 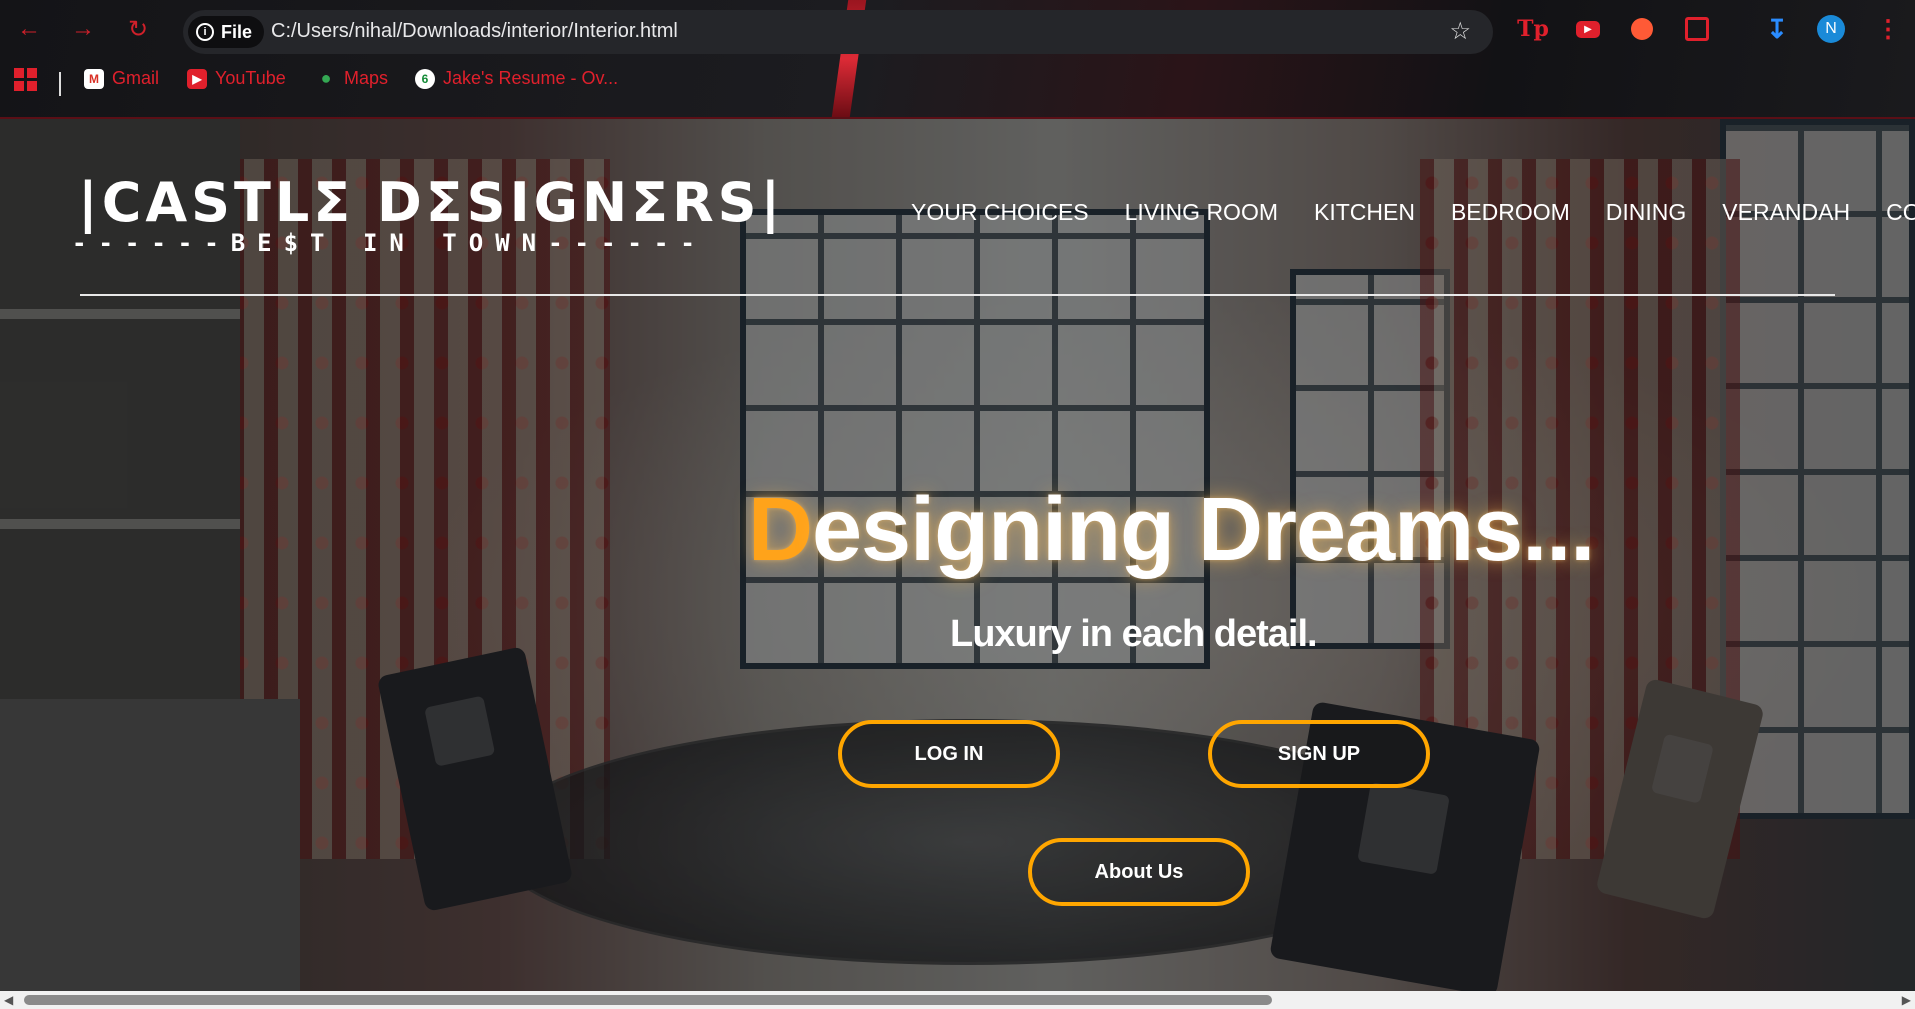 I want to click on nav-bedroom: BEDROOM, so click(x=1510, y=212).